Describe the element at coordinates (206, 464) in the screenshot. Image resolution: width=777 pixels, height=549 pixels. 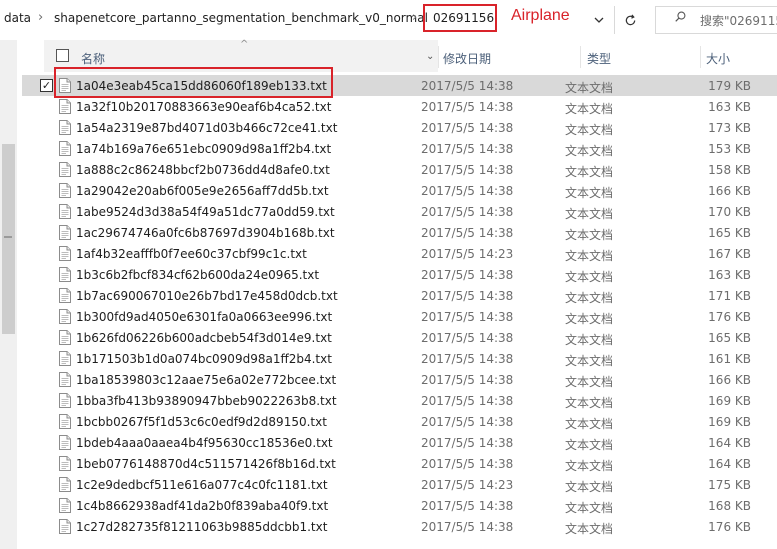
I see `file-name: 1beb0776148870d4c511571426f8b16d.txt` at that location.